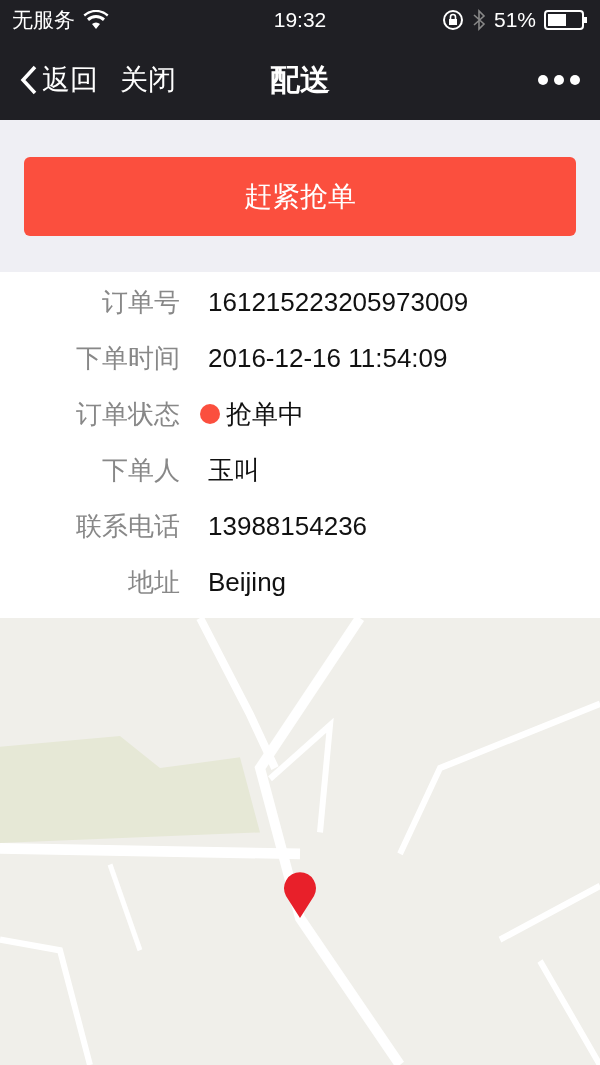 The height and width of the screenshot is (1065, 600). What do you see at coordinates (59, 80) in the screenshot?
I see `back-button: 返回` at bounding box center [59, 80].